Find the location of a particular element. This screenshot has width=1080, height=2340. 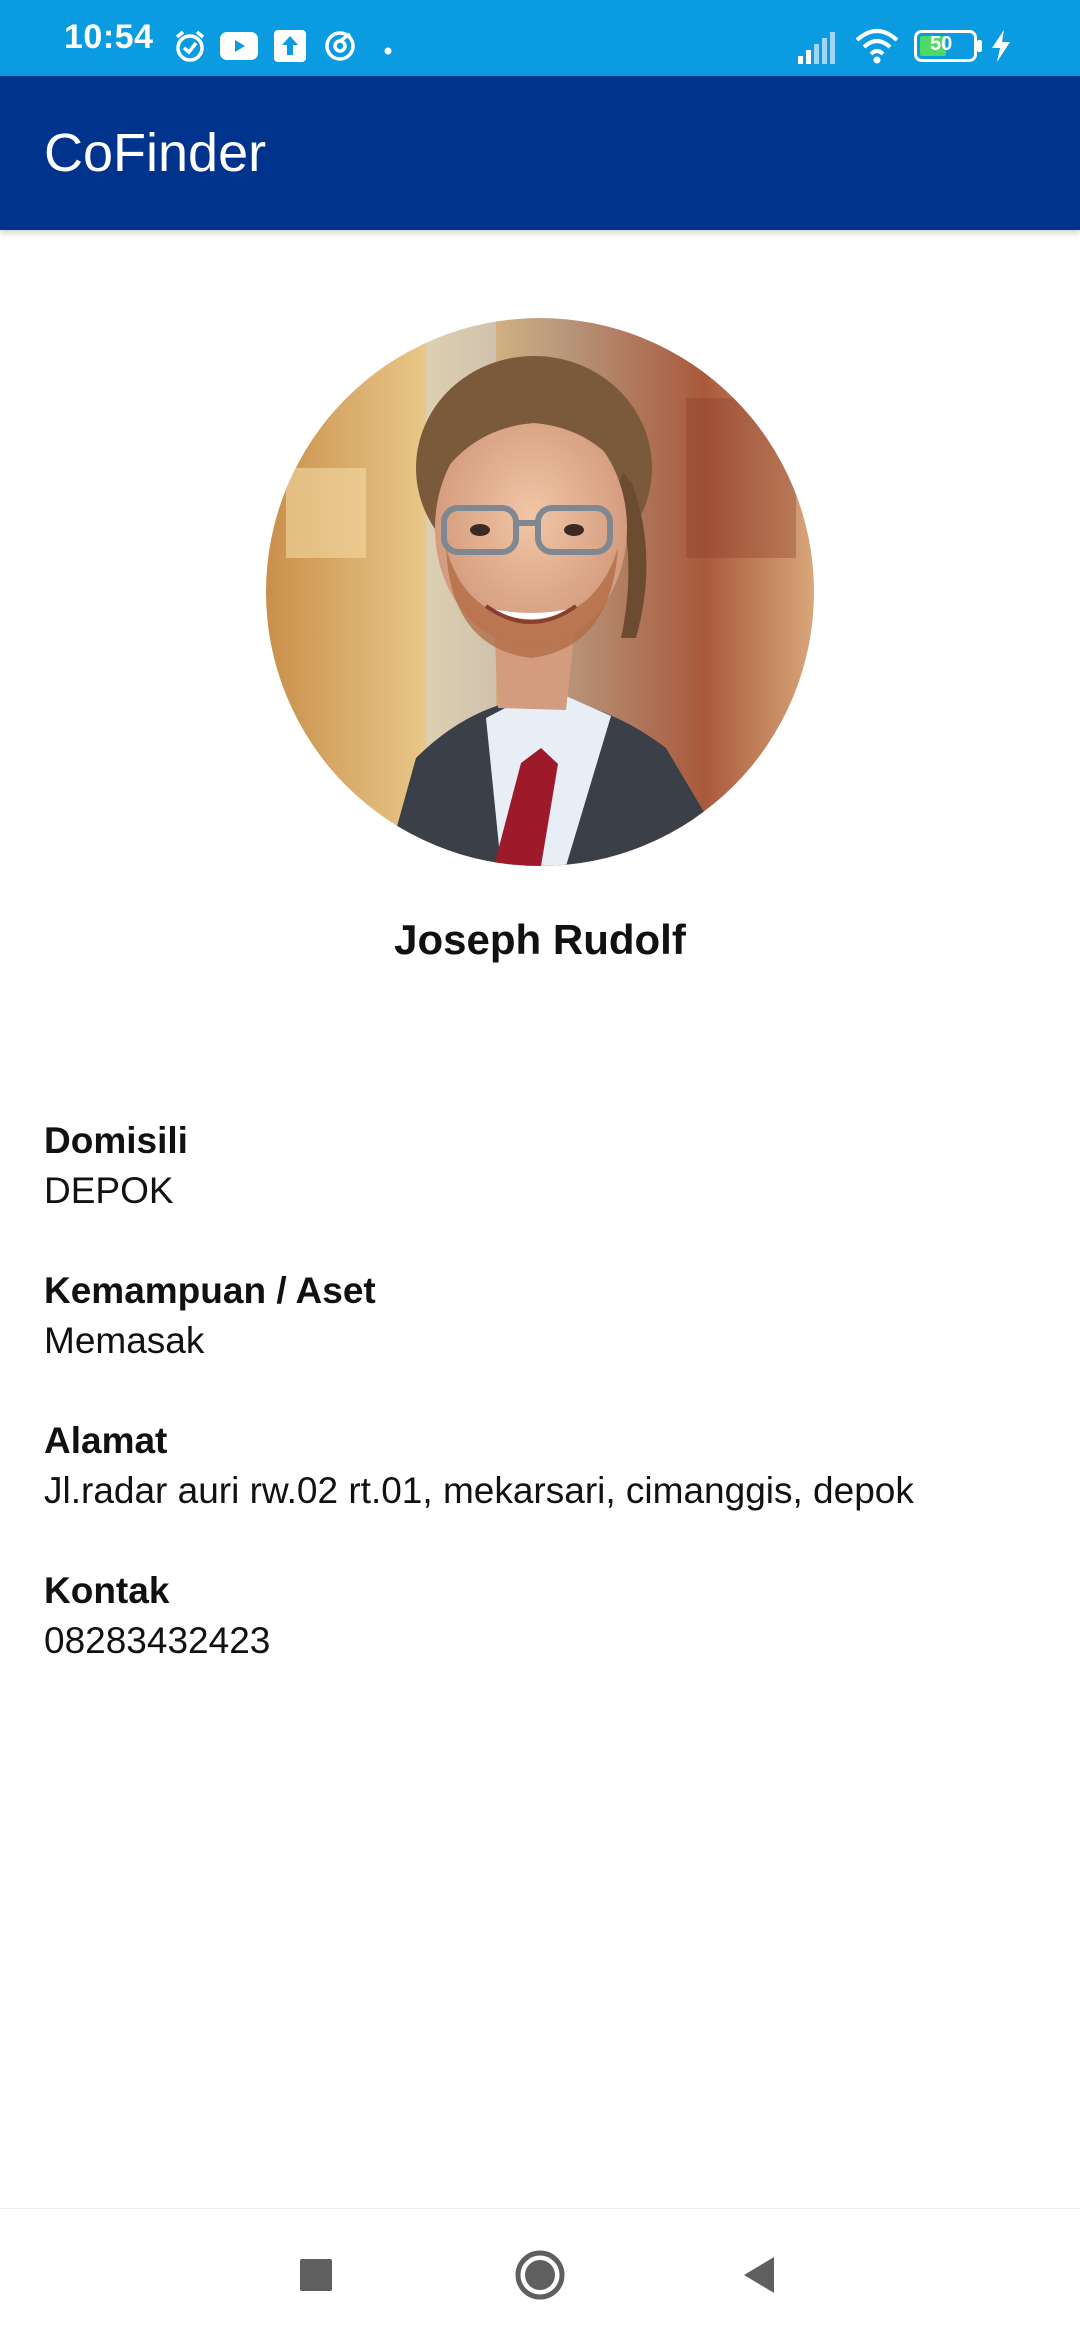

profile-avatar is located at coordinates (540, 592).